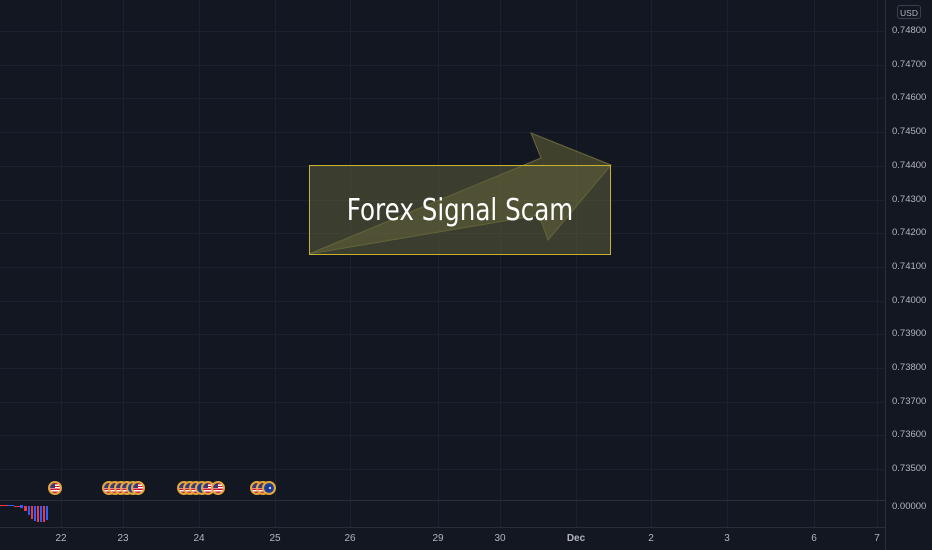 This screenshot has height=550, width=932. What do you see at coordinates (350, 538) in the screenshot?
I see `date-tick-label: 26` at bounding box center [350, 538].